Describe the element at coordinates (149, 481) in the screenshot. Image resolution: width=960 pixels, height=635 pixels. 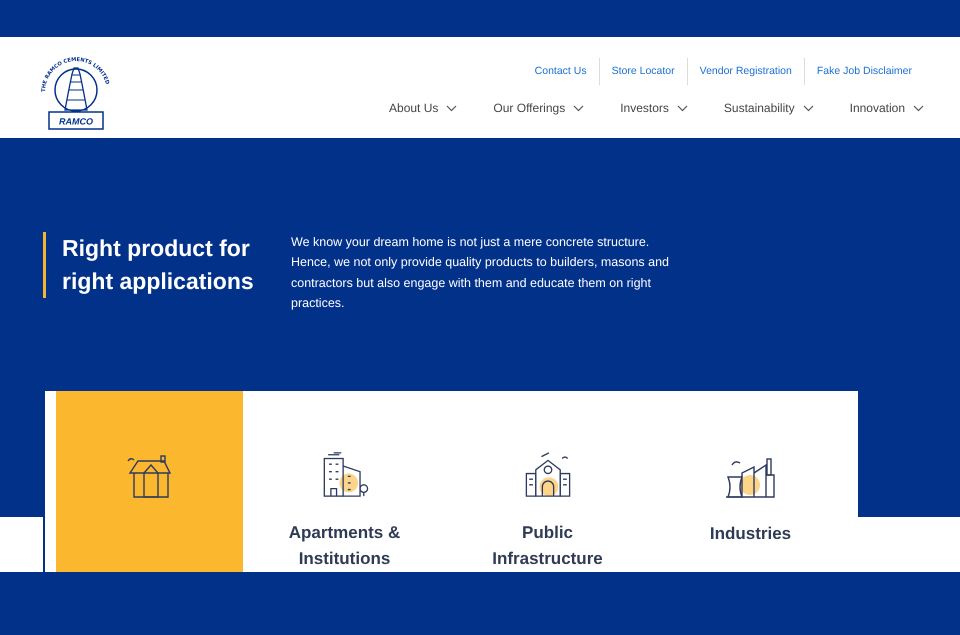
I see `category-tile` at that location.